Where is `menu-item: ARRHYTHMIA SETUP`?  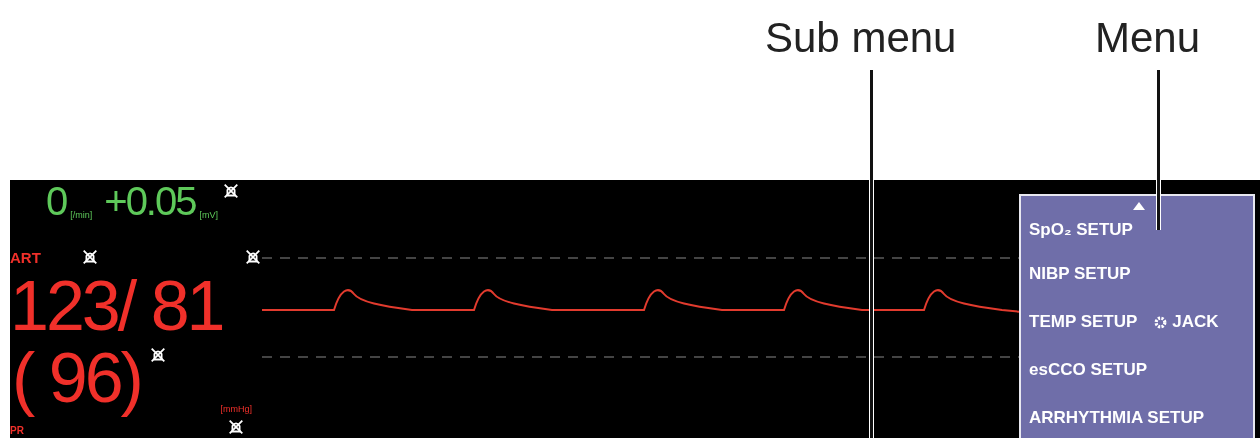 menu-item: ARRHYTHMIA SETUP is located at coordinates (1117, 418).